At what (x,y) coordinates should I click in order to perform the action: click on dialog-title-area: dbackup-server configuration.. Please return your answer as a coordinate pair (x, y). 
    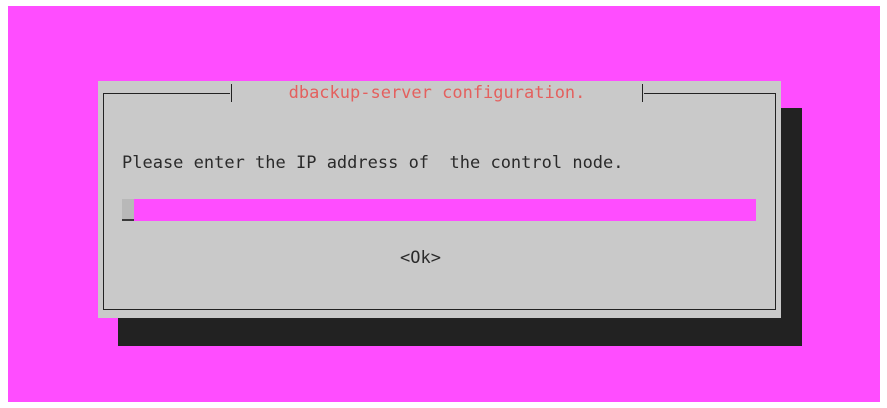
    Looking at the image, I should click on (437, 93).